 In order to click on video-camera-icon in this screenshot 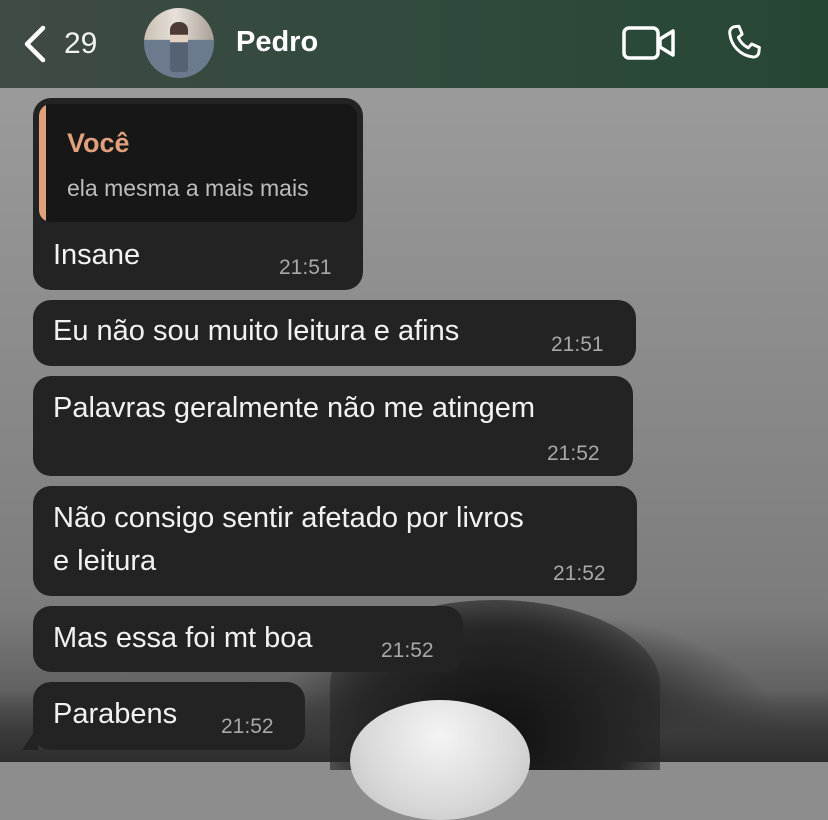, I will do `click(648, 43)`.